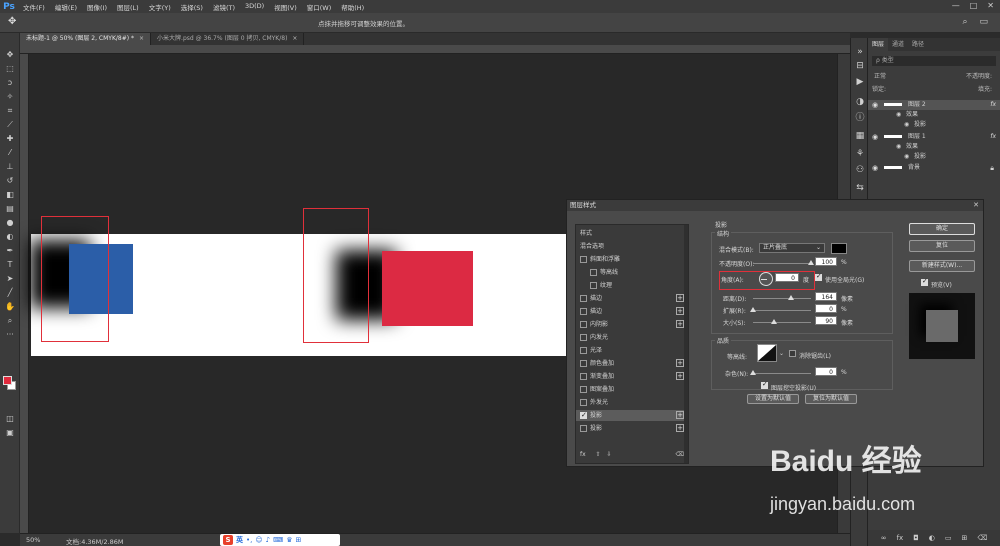 The image size is (1000, 546). I want to click on collapse-icon: », so click(860, 52).